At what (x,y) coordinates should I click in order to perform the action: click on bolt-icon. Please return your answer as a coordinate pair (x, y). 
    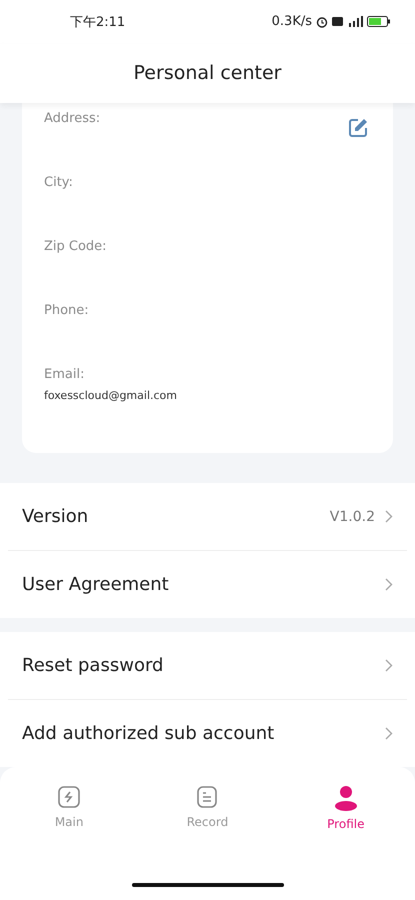
    Looking at the image, I should click on (69, 797).